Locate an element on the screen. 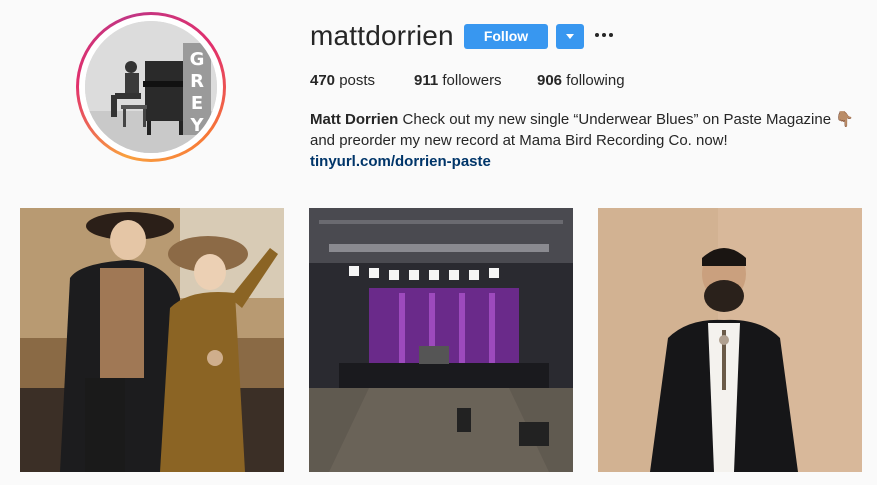 The image size is (877, 485). following-stat: 906 following is located at coordinates (581, 80).